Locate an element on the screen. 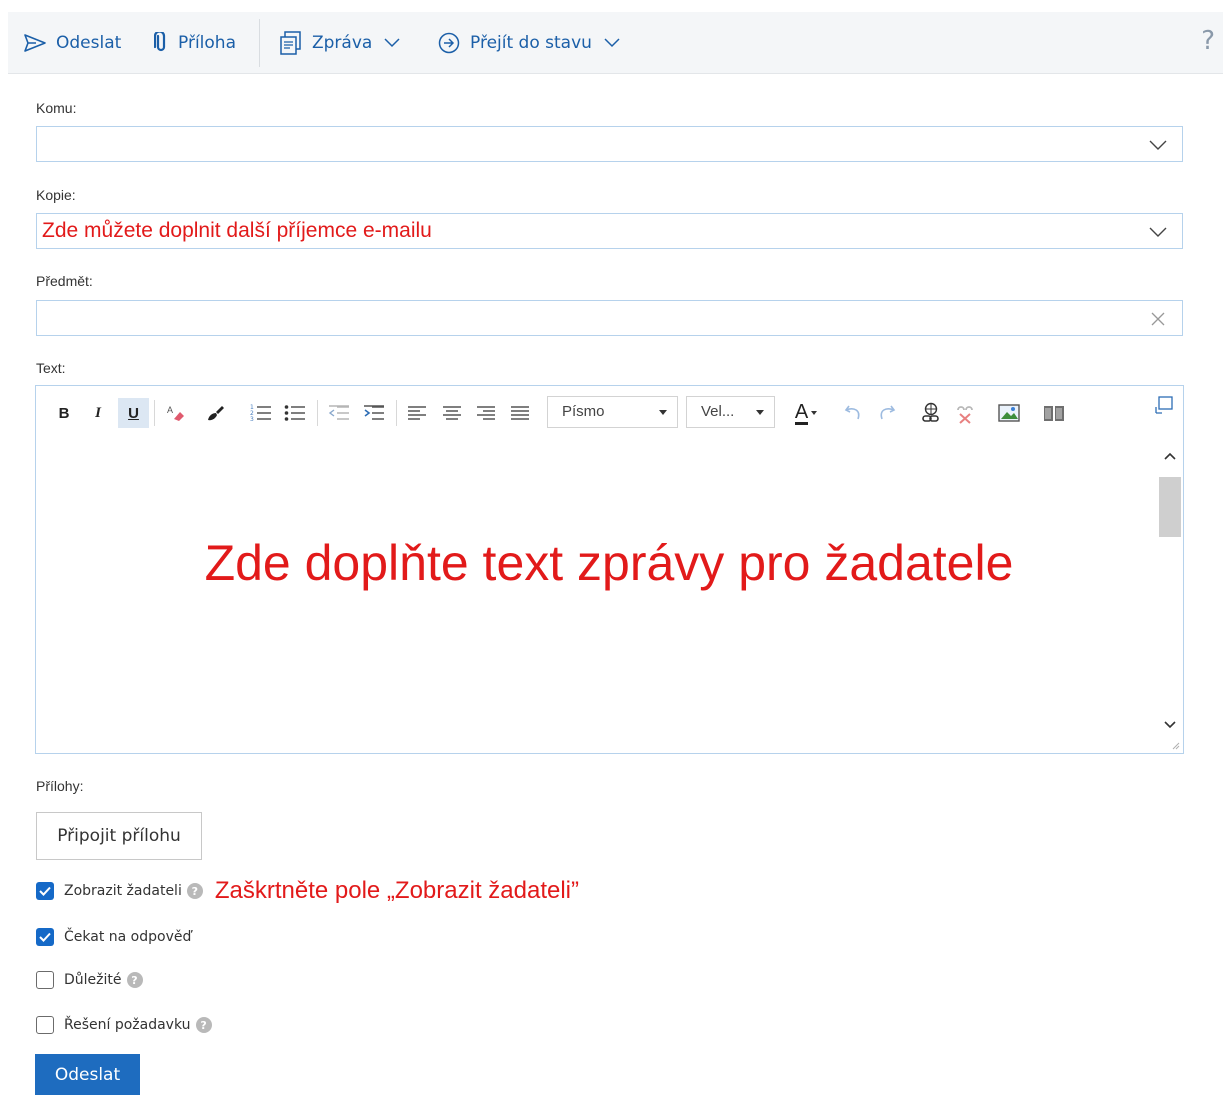  paperclip-icon is located at coordinates (161, 43).